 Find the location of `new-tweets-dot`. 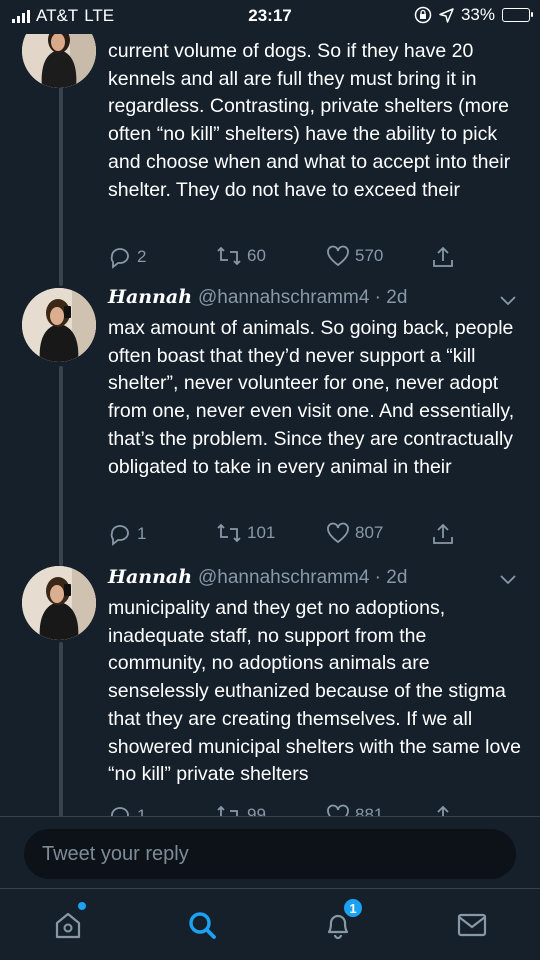

new-tweets-dot is located at coordinates (82, 906).